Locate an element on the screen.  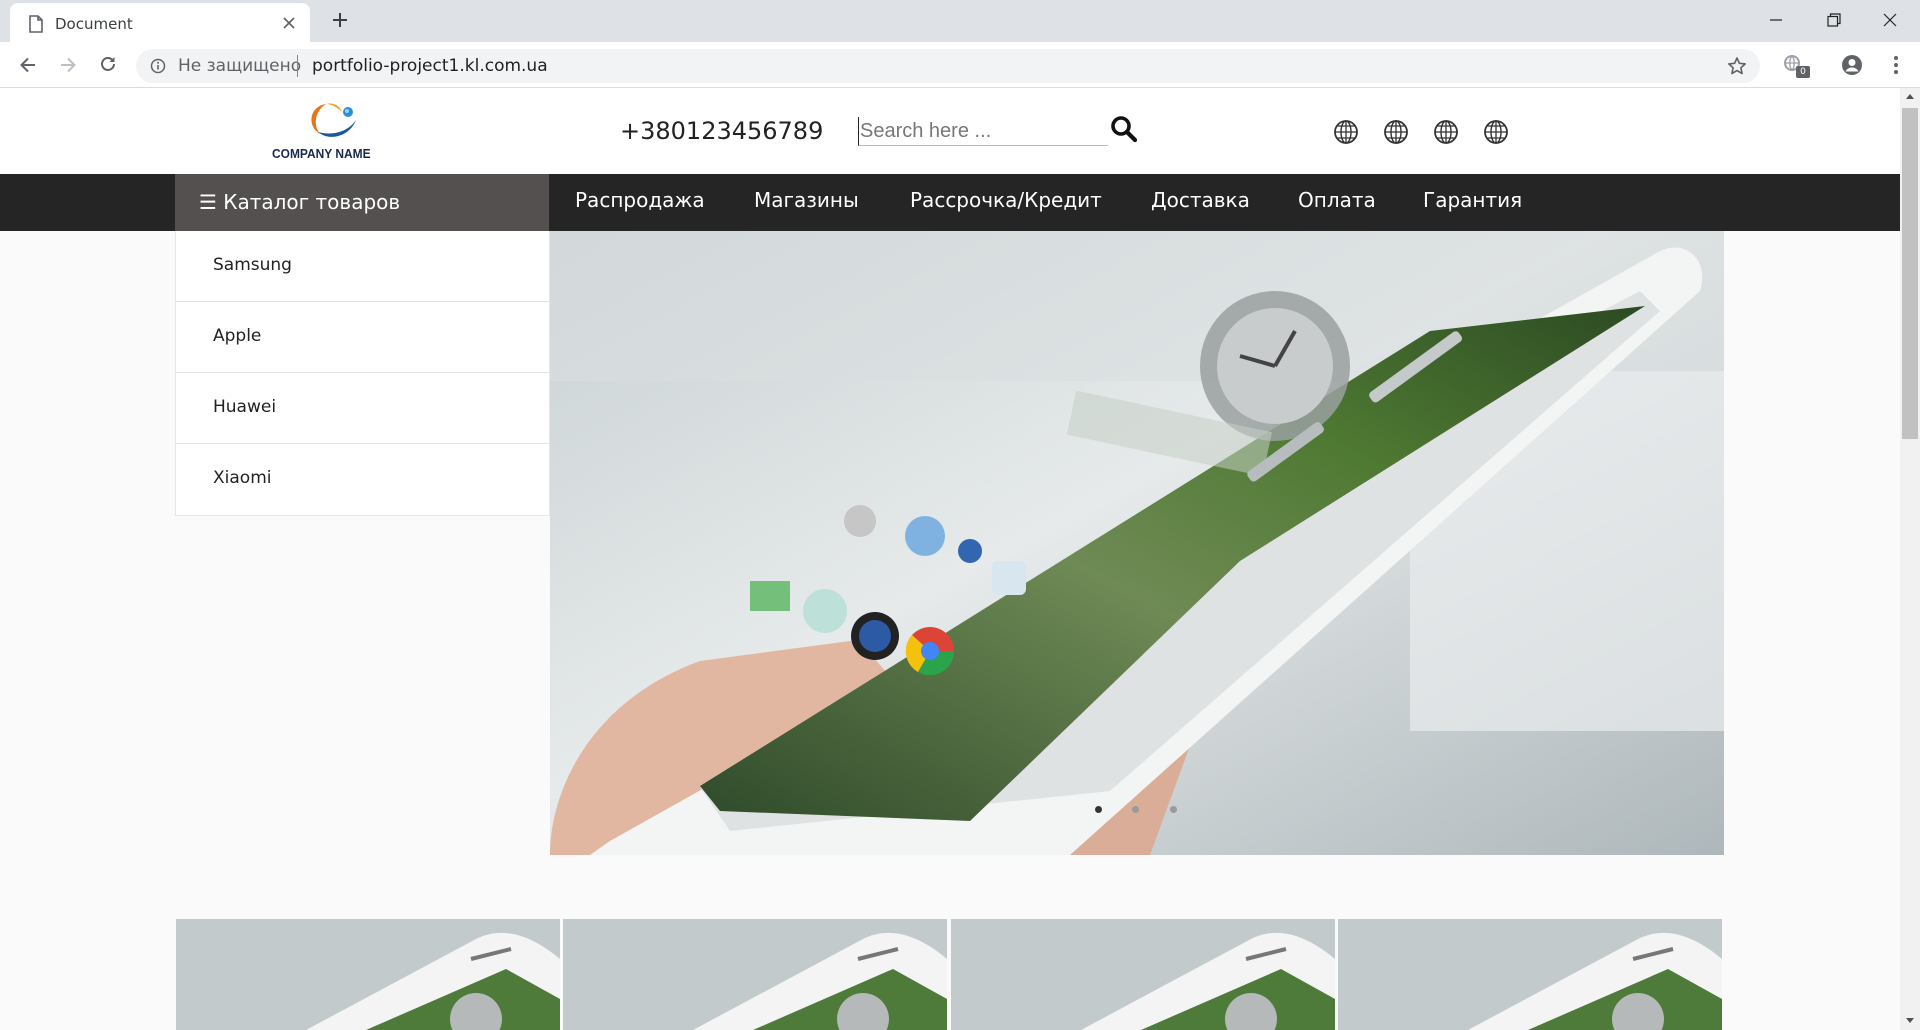
nav-link-stores: Магазины is located at coordinates (806, 200).